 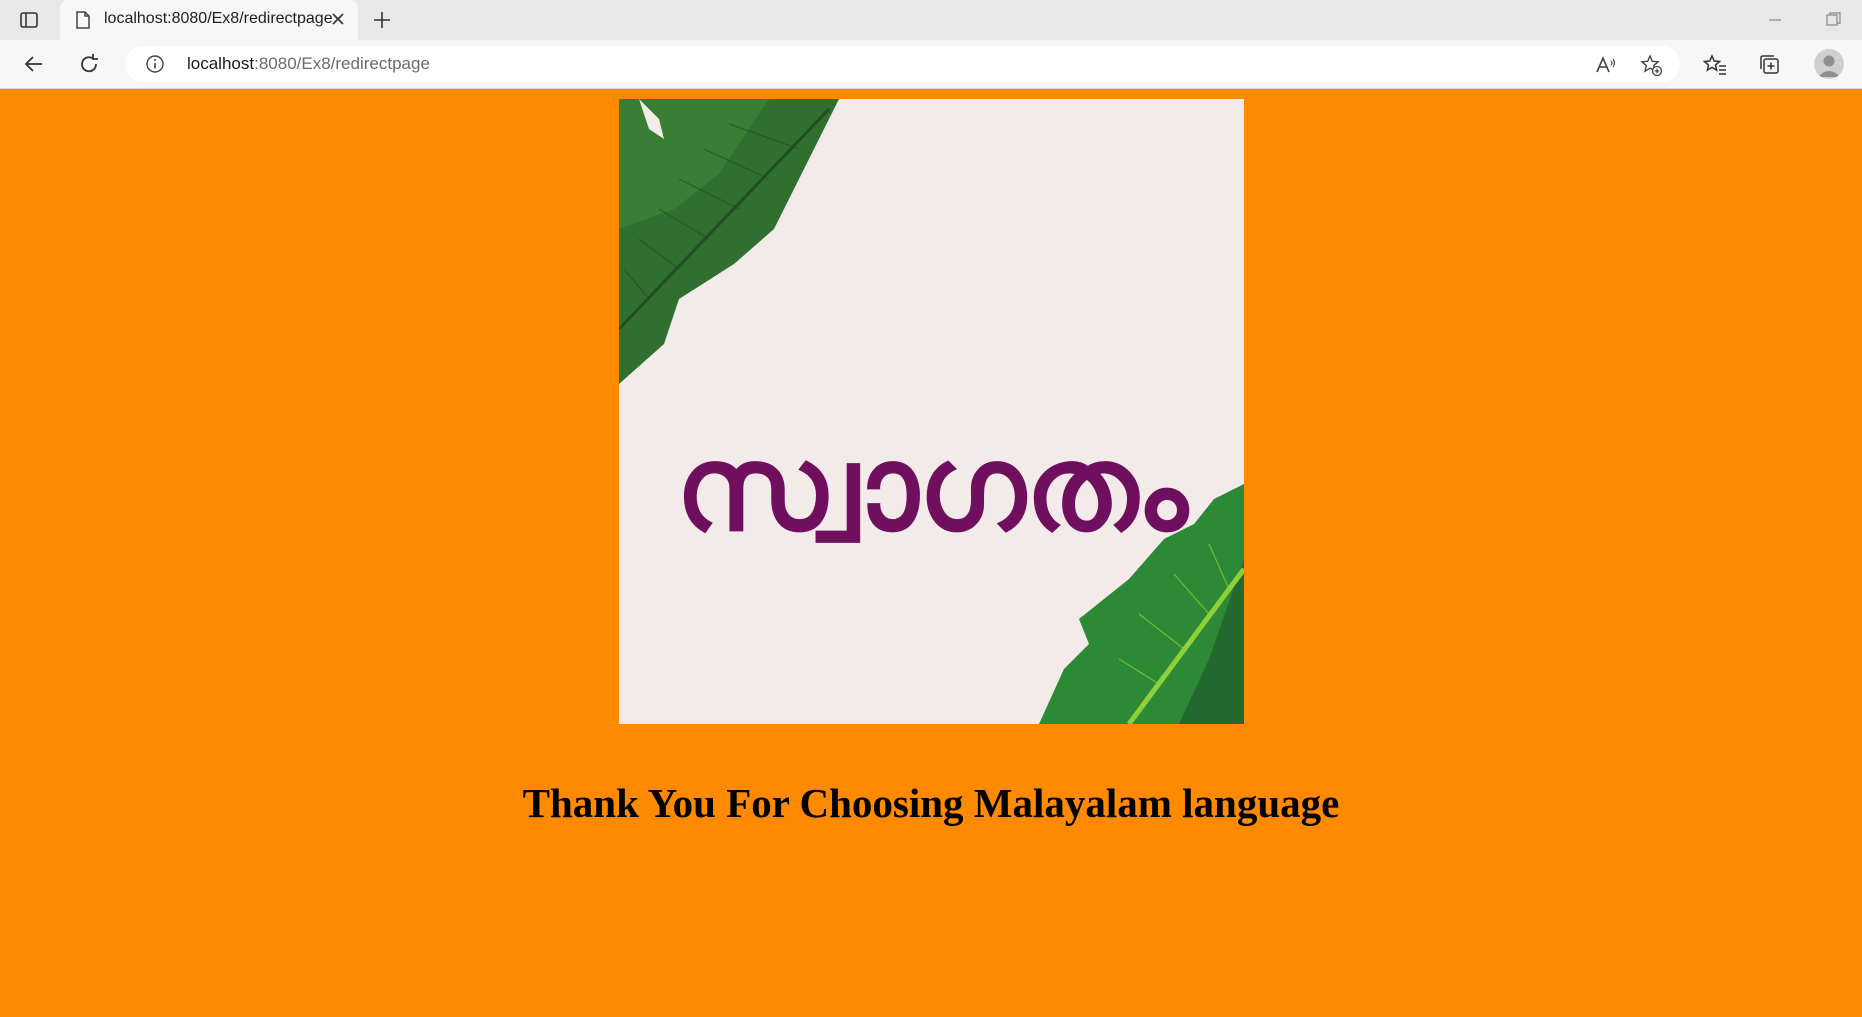 What do you see at coordinates (221, 63) in the screenshot?
I see `url-host: localhost` at bounding box center [221, 63].